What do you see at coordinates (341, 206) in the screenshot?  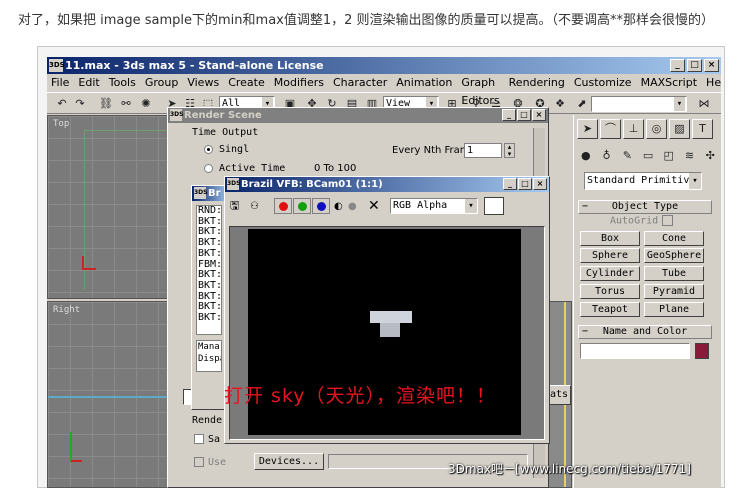 I see `alpha-channel-icon: ◐` at bounding box center [341, 206].